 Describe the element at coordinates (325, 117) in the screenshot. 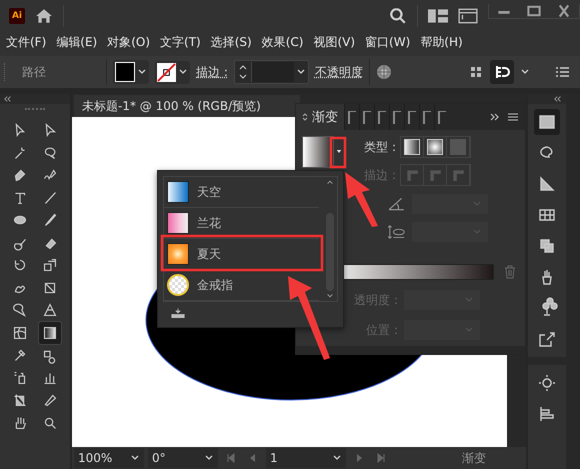

I see `panel-tab-label: 渐变` at that location.